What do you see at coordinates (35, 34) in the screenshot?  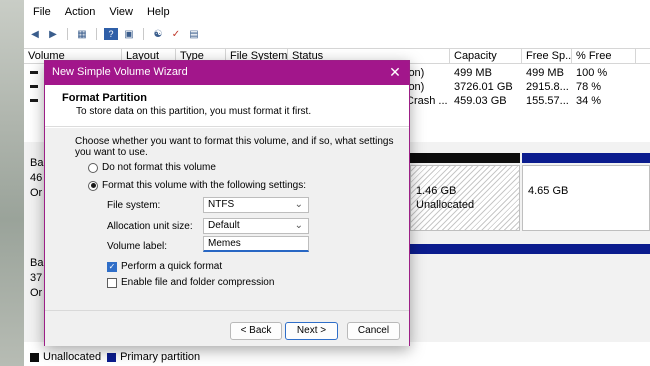 I see `back-arrow-icon: ◀` at bounding box center [35, 34].